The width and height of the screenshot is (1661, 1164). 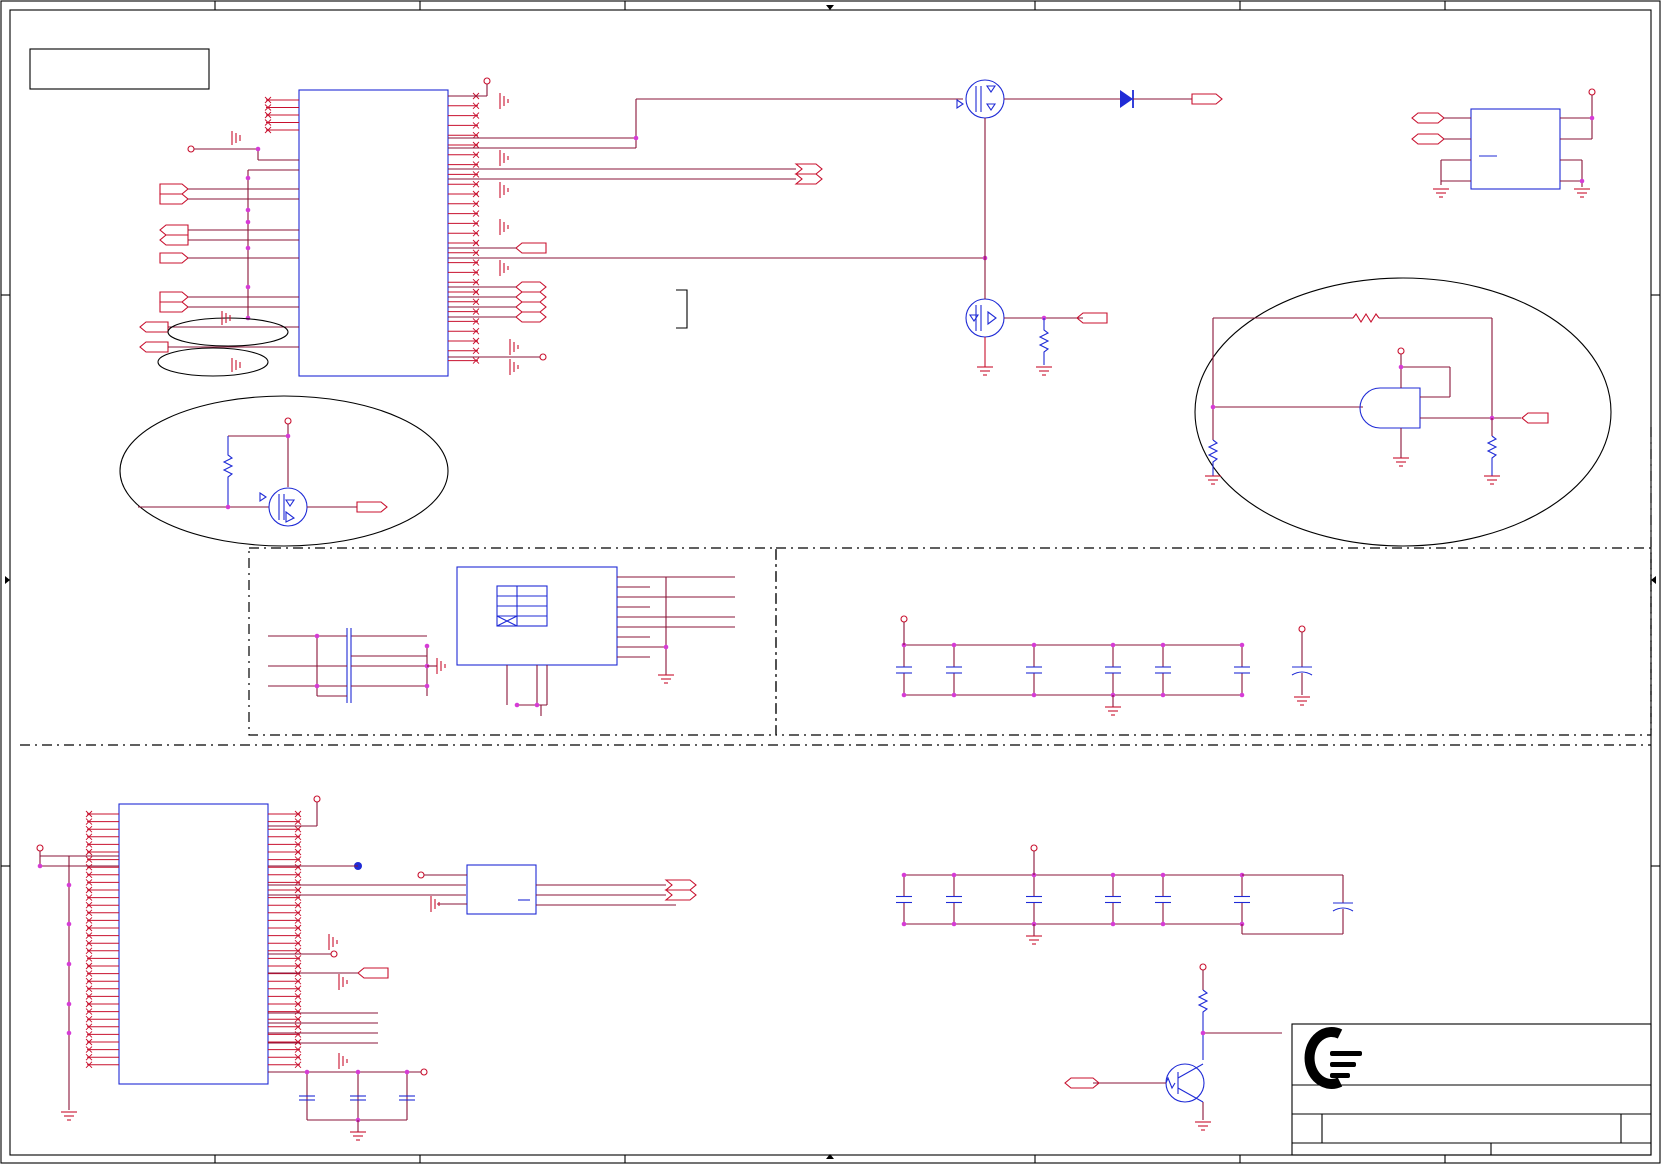 What do you see at coordinates (1503, 143) in the screenshot?
I see `regulator-ic` at bounding box center [1503, 143].